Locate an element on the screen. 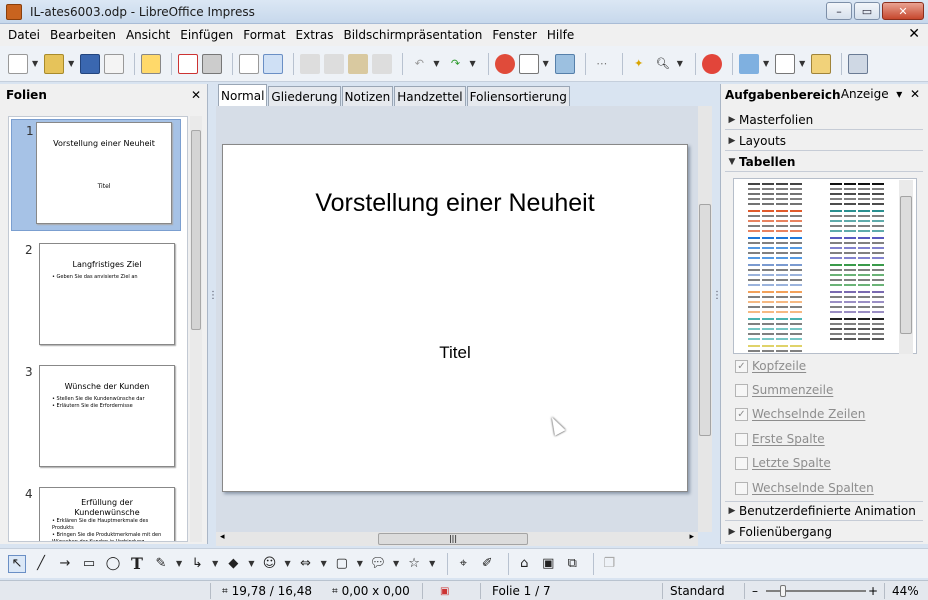 The width and height of the screenshot is (928, 600). gallery-scroll-thumb is located at coordinates (906, 265).